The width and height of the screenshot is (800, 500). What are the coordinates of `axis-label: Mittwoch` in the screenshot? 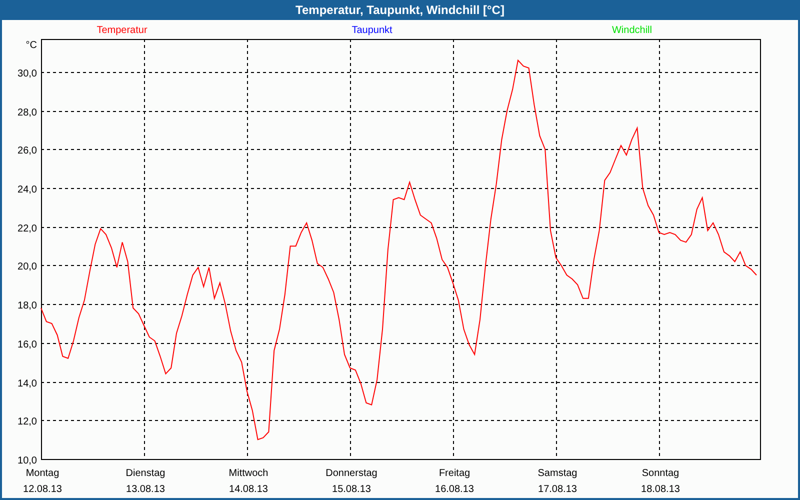 It's located at (248, 473).